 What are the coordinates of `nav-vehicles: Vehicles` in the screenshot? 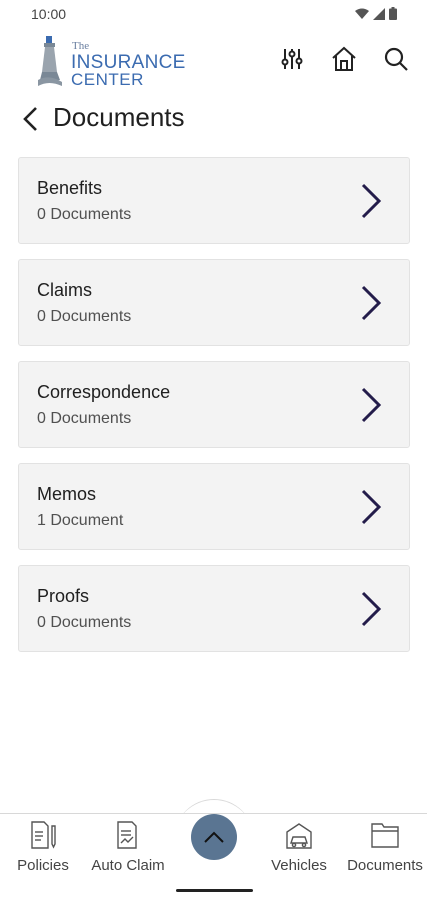 It's located at (299, 849).